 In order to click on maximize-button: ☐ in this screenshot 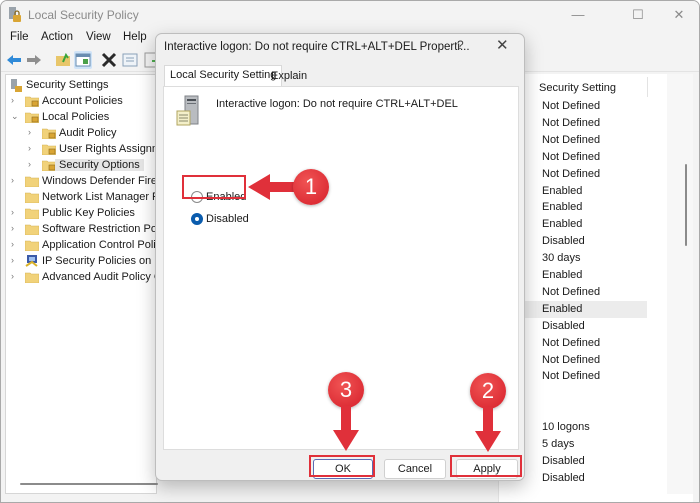, I will do `click(638, 15)`.